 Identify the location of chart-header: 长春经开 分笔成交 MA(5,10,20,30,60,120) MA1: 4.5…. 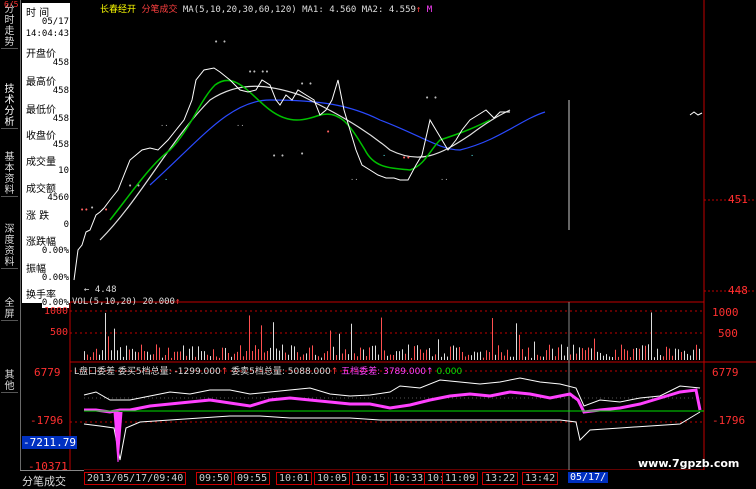
(266, 8).